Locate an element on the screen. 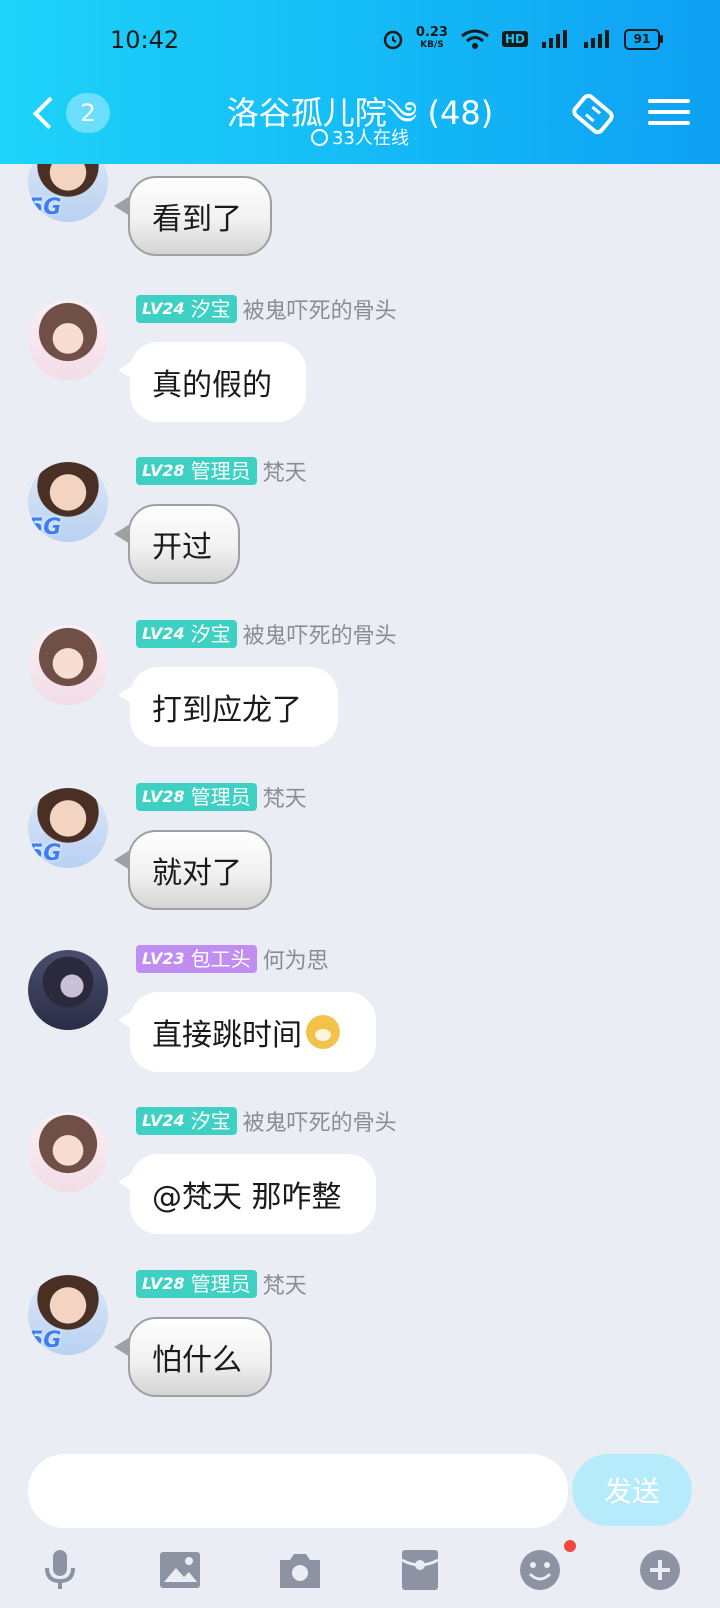 This screenshot has width=720, height=1608. emoji-icon is located at coordinates (540, 1570).